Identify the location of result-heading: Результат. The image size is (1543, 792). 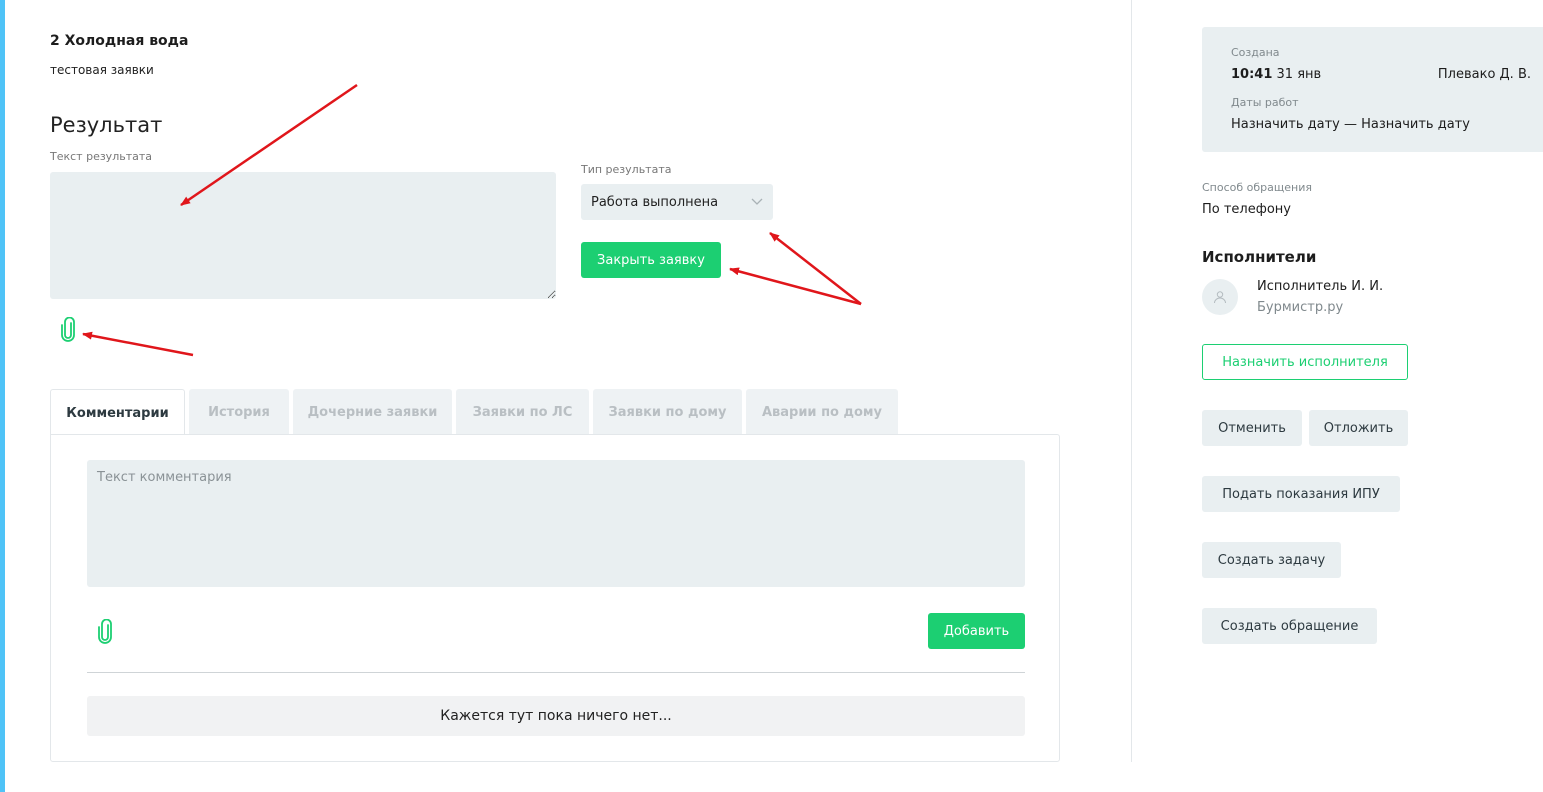
(106, 125).